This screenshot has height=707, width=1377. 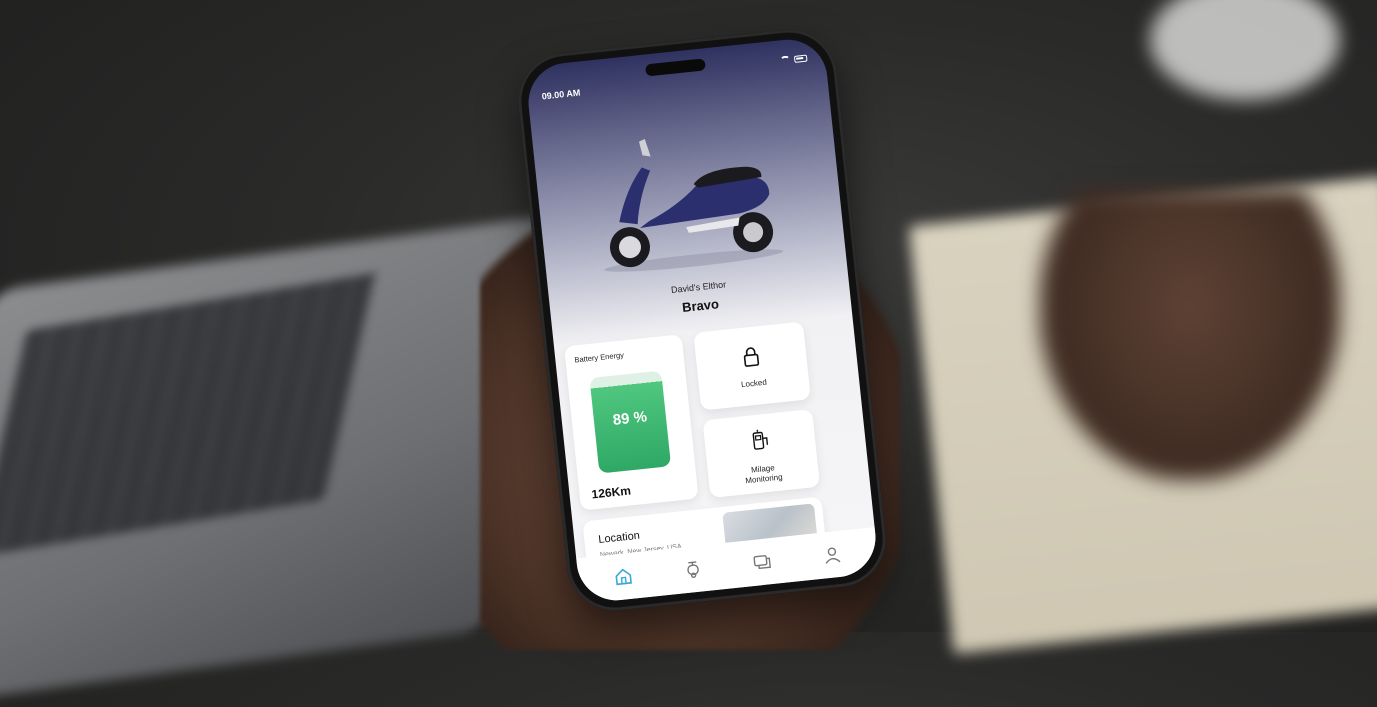 What do you see at coordinates (760, 439) in the screenshot?
I see `charging-station-icon` at bounding box center [760, 439].